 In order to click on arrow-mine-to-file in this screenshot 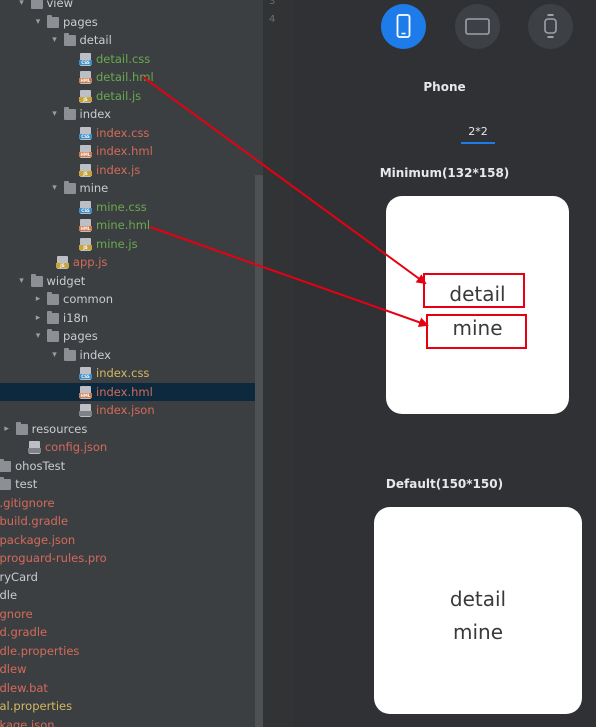, I will do `click(289, 277)`.